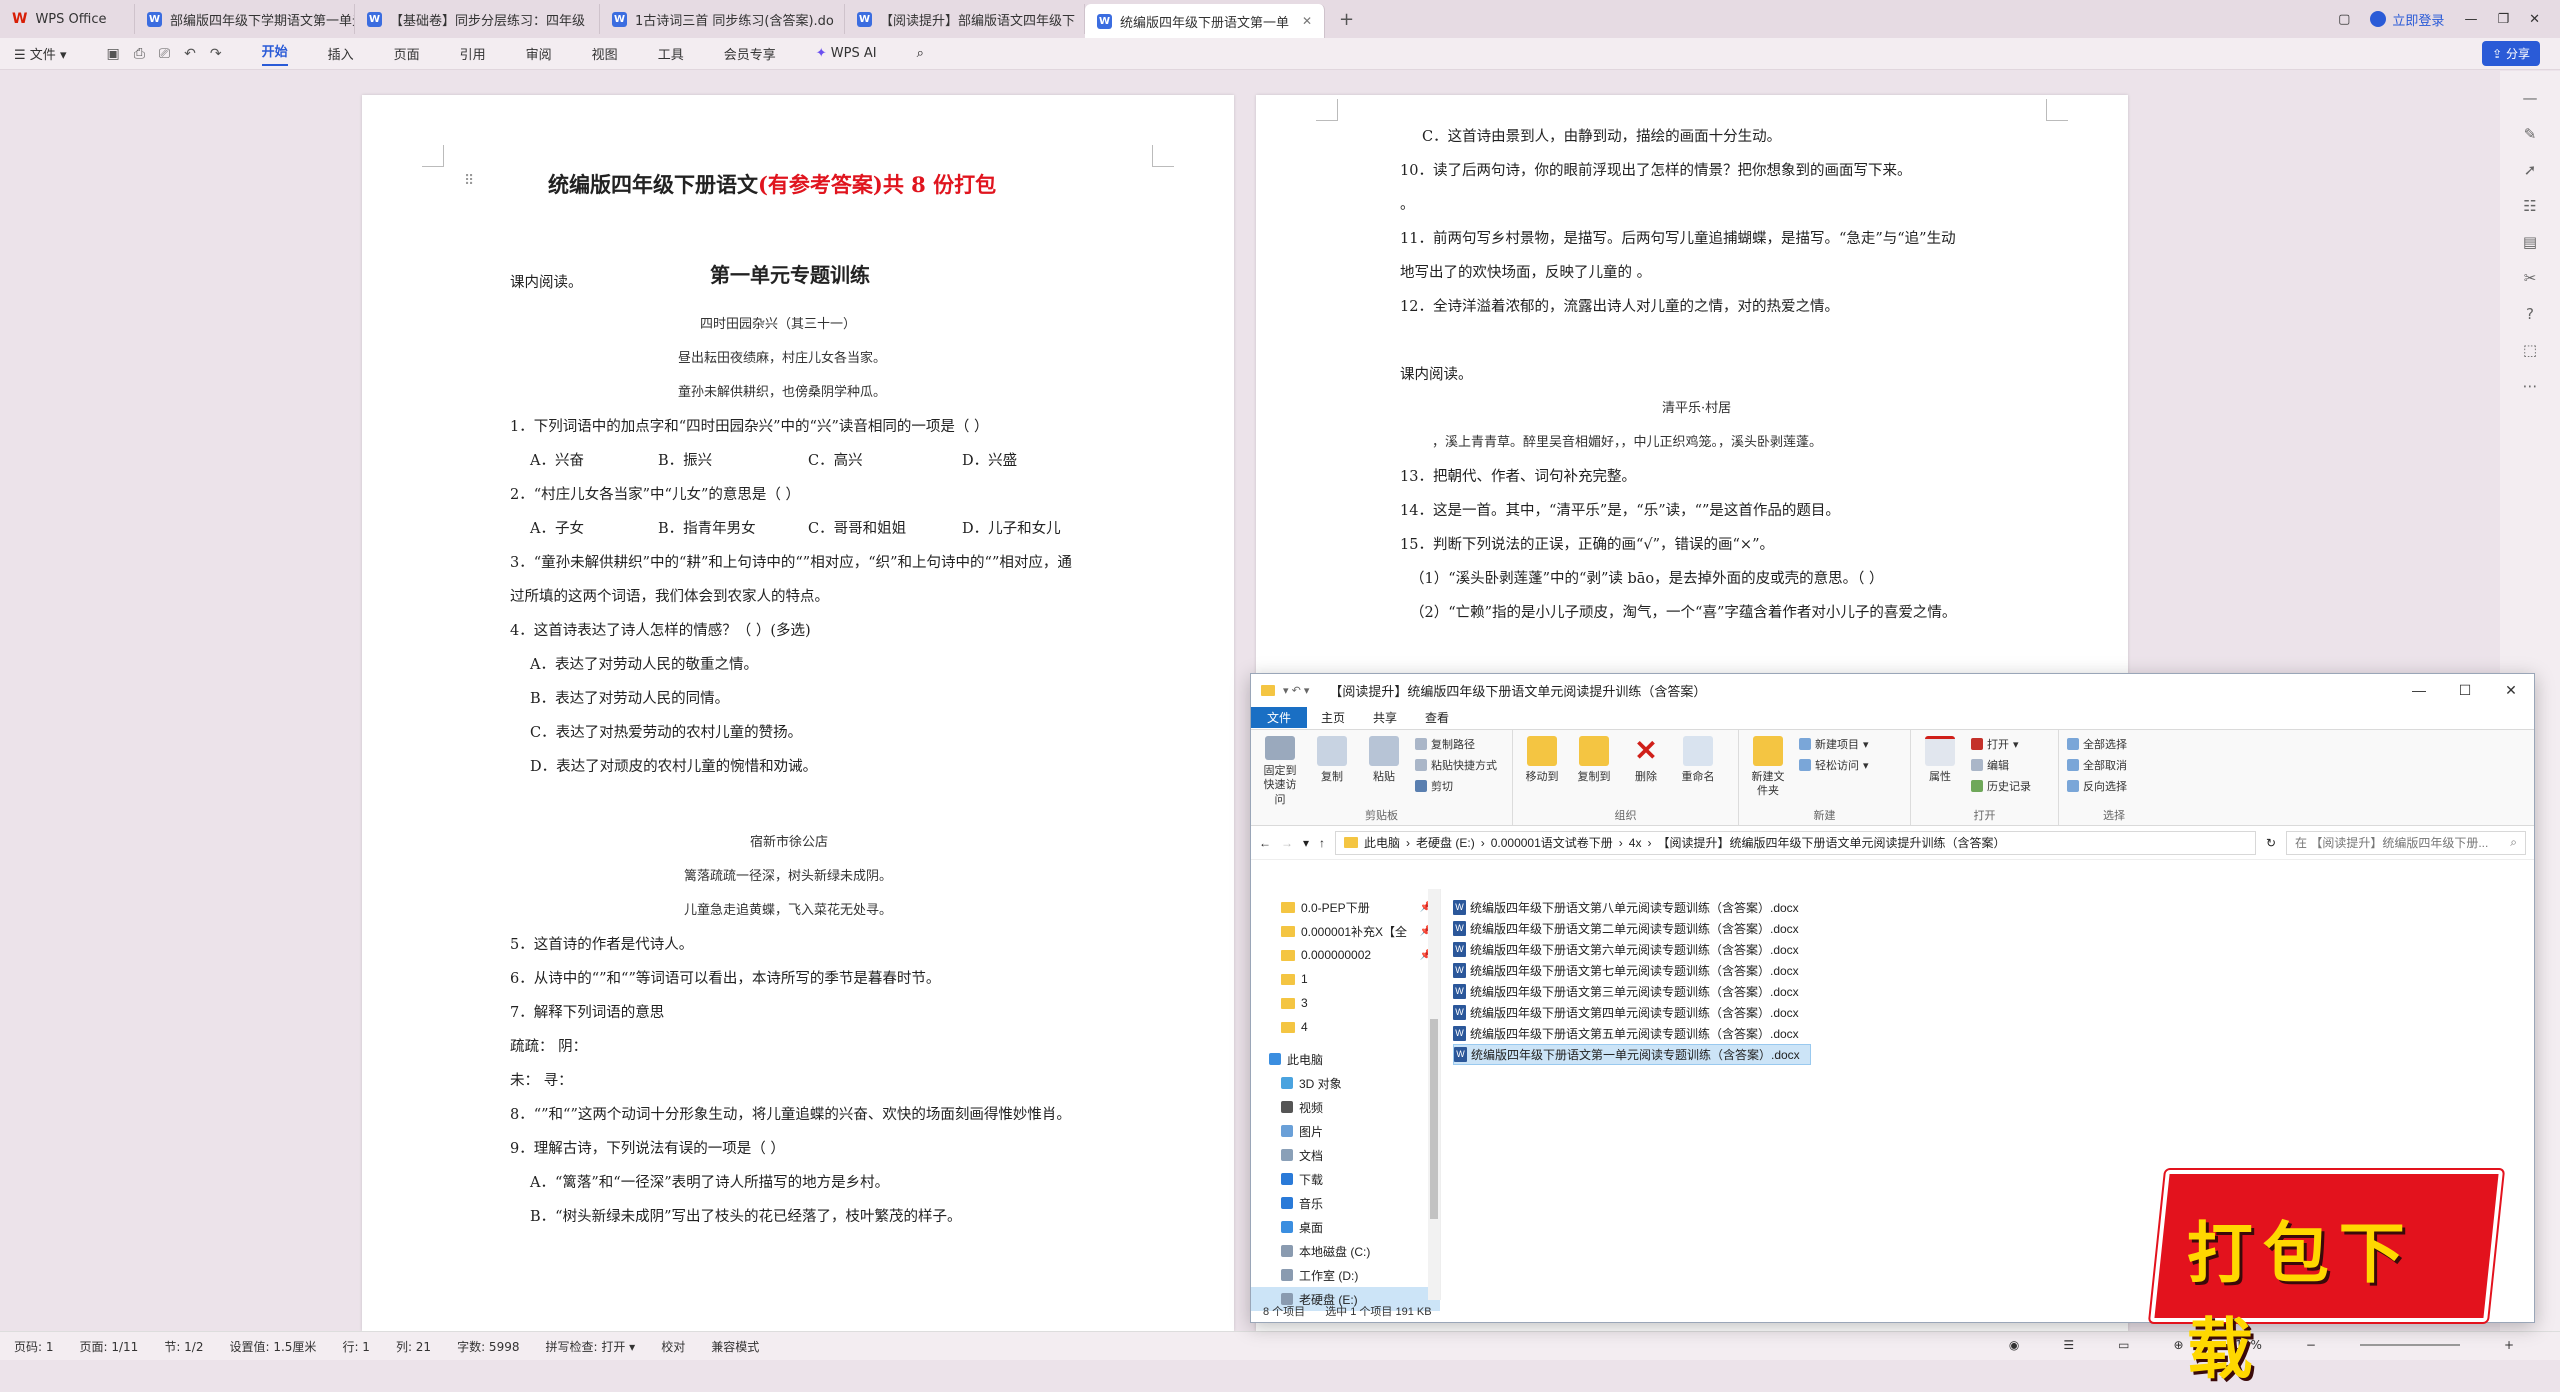 This screenshot has width=2560, height=1392. Describe the element at coordinates (2529, 206) in the screenshot. I see `sliders-icon: ☷` at that location.